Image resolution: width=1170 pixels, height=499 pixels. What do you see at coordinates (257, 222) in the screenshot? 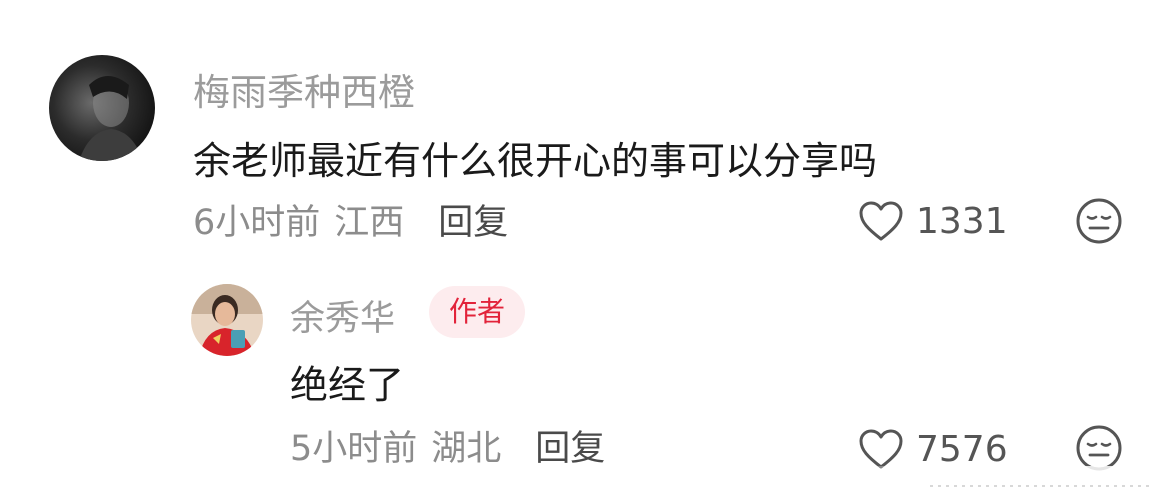
I see `timestamp: 6小时前` at bounding box center [257, 222].